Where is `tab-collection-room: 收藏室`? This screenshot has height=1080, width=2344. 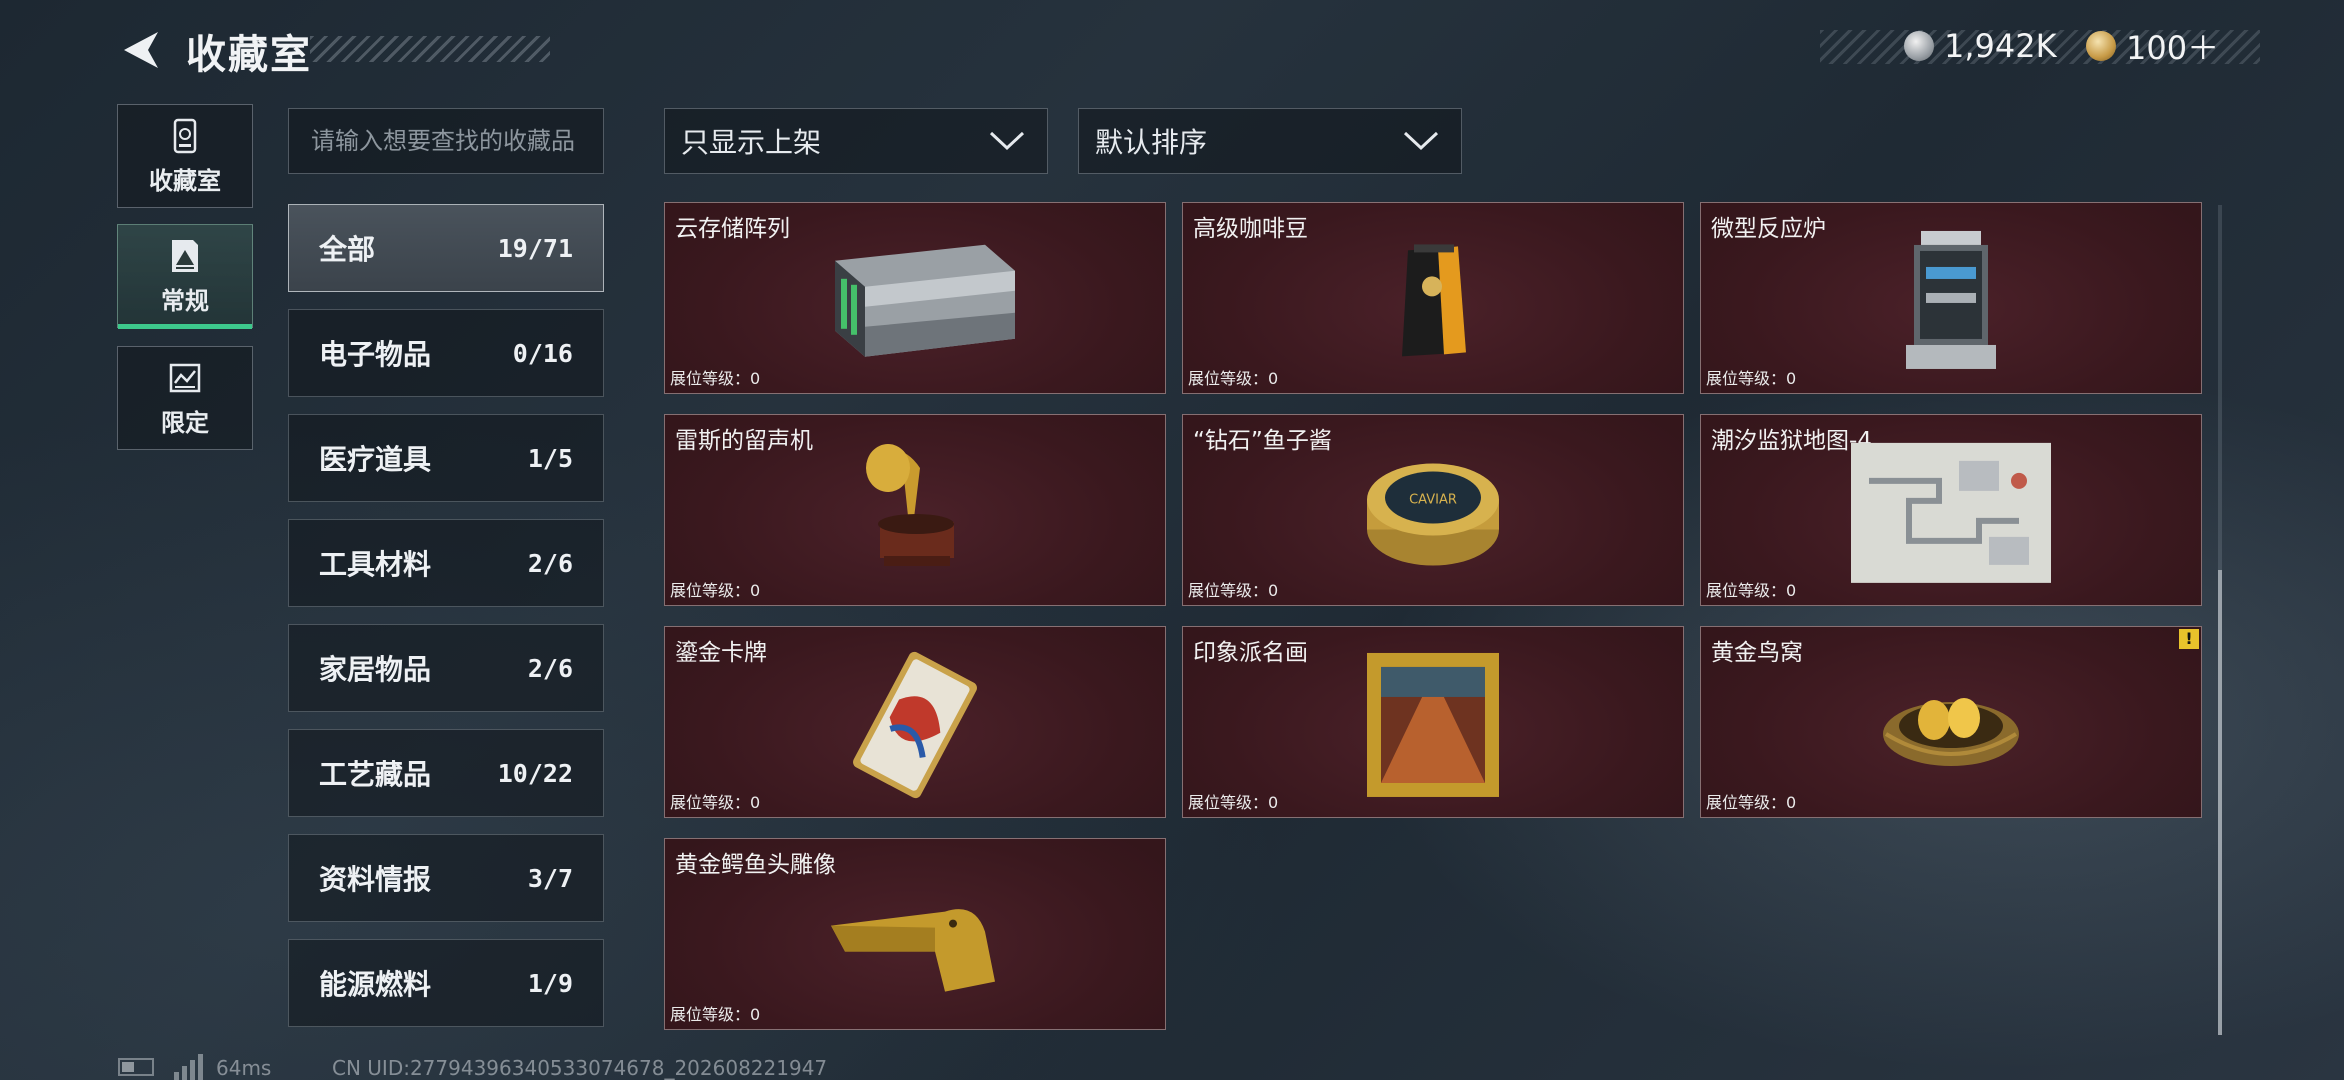
tab-collection-room: 收藏室 is located at coordinates (185, 156).